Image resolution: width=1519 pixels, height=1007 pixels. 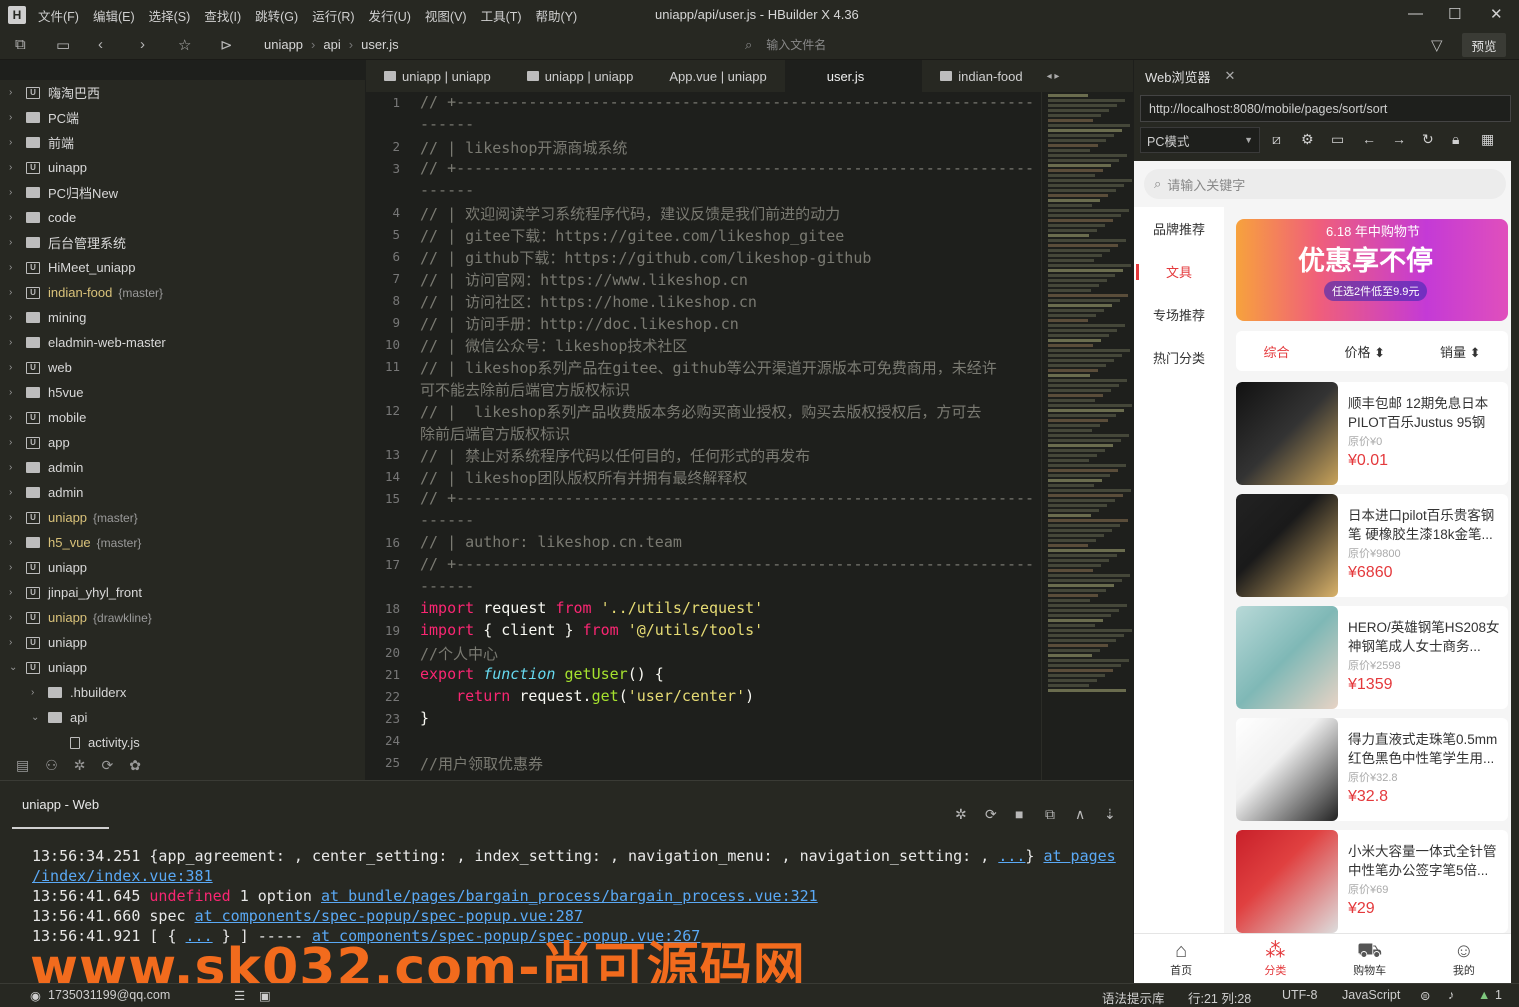 What do you see at coordinates (1133, 997) in the screenshot?
I see `syntax-hint-label: 语法提示库` at bounding box center [1133, 997].